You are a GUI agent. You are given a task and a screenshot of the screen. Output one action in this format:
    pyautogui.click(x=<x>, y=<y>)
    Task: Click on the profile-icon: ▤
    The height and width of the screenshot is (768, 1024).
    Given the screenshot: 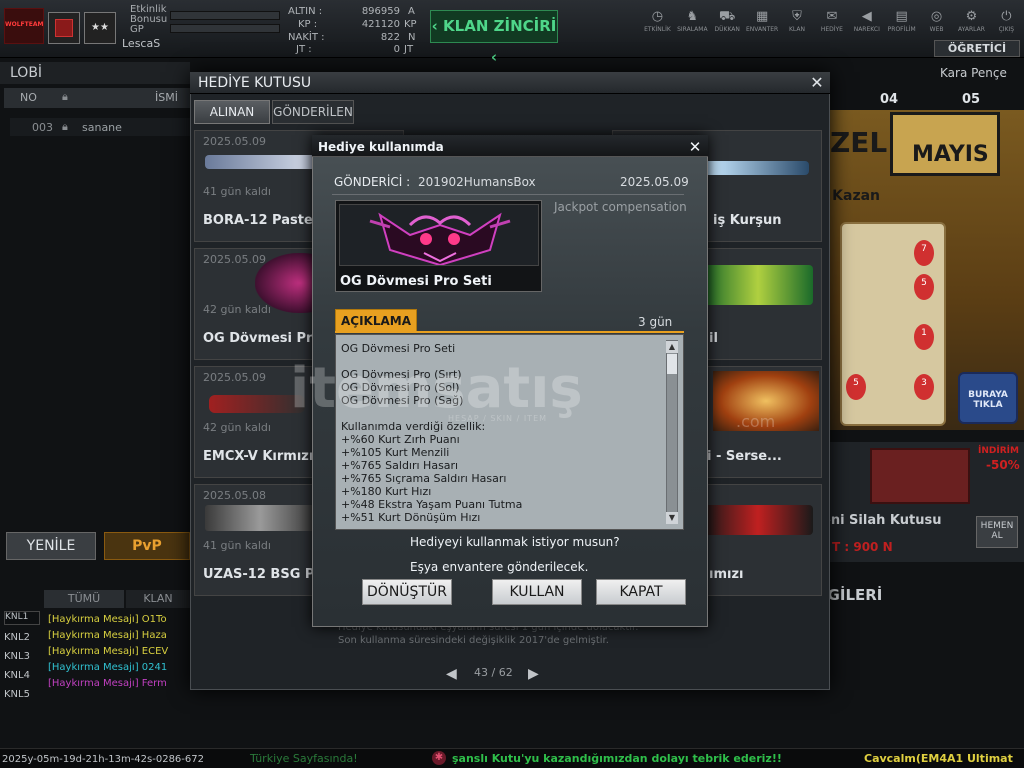 What is the action you would take?
    pyautogui.click(x=901, y=16)
    